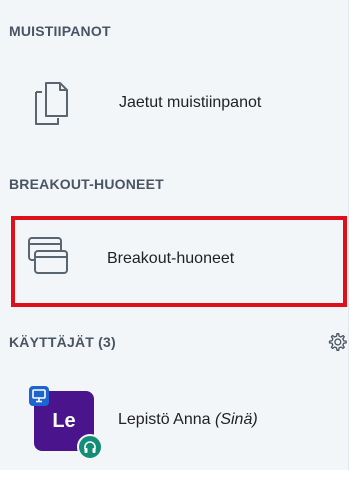 The width and height of the screenshot is (364, 483). Describe the element at coordinates (64, 420) in the screenshot. I see `avatar-initials: Le` at that location.